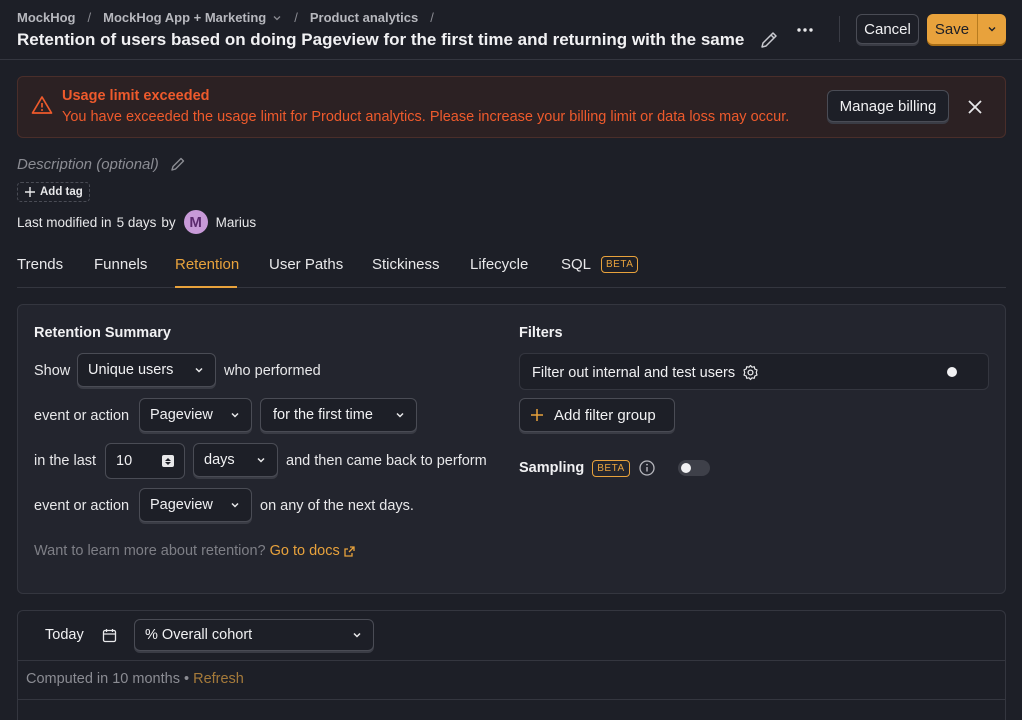 This screenshot has height=720, width=1022. I want to click on warning-icon, so click(42, 105).